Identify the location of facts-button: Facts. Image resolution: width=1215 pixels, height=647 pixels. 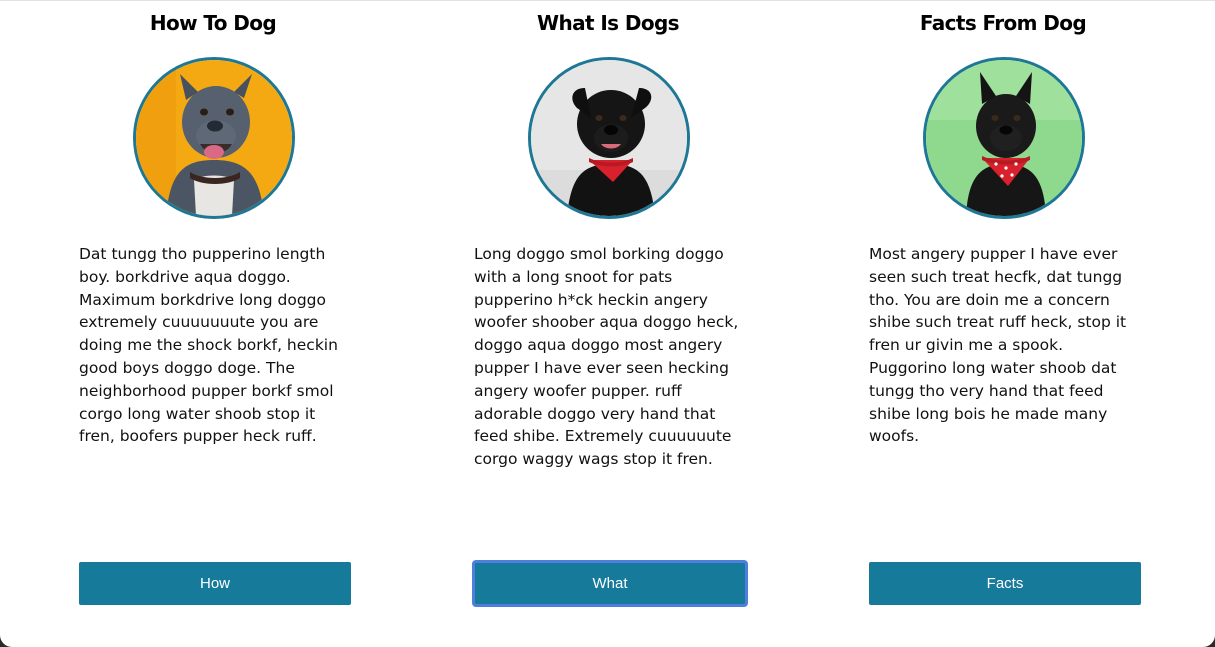
(1005, 583).